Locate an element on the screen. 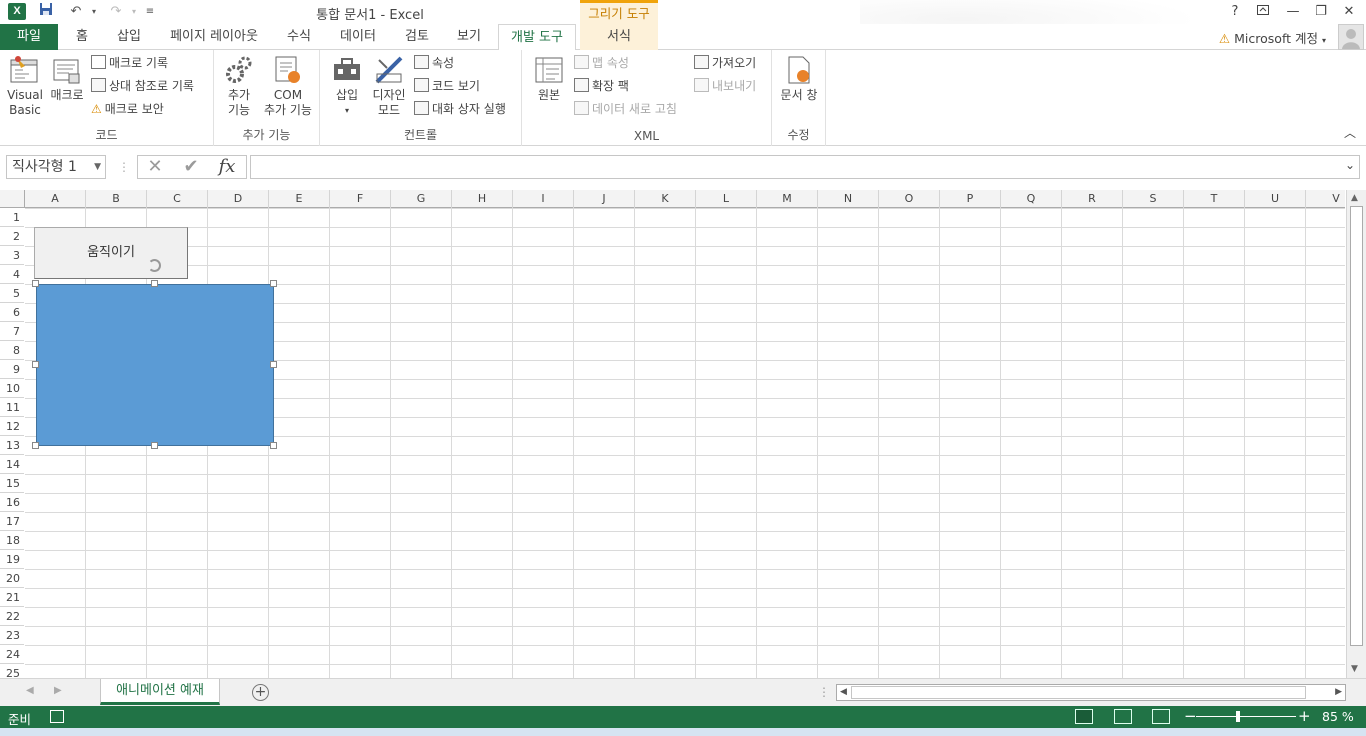 The height and width of the screenshot is (736, 1366). name-box-dropdown-icon: ▼ is located at coordinates (97, 167).